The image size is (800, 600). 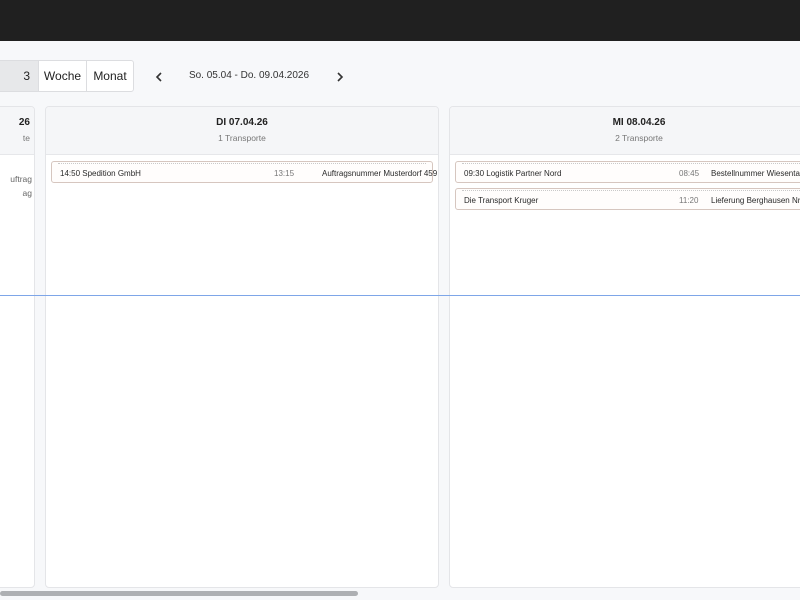 I want to click on horizontal-scrollbar-thumb, so click(x=179, y=593).